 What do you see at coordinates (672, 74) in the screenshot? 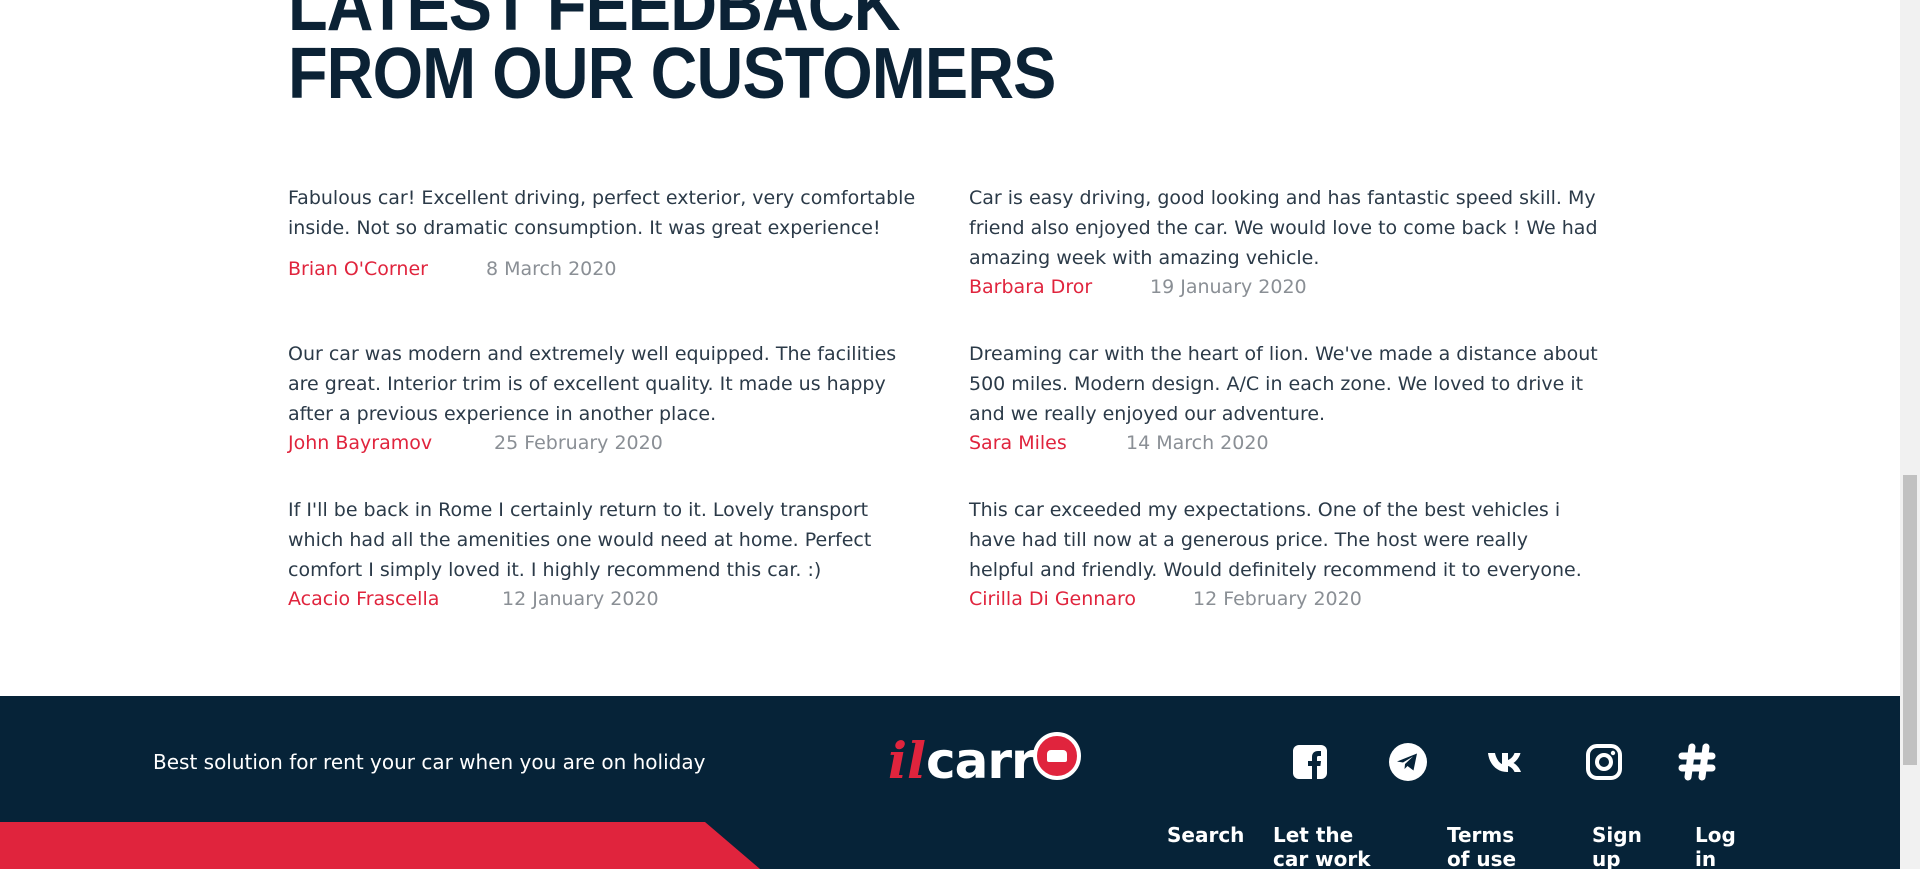
I see `heading-line-2: from our customers` at bounding box center [672, 74].